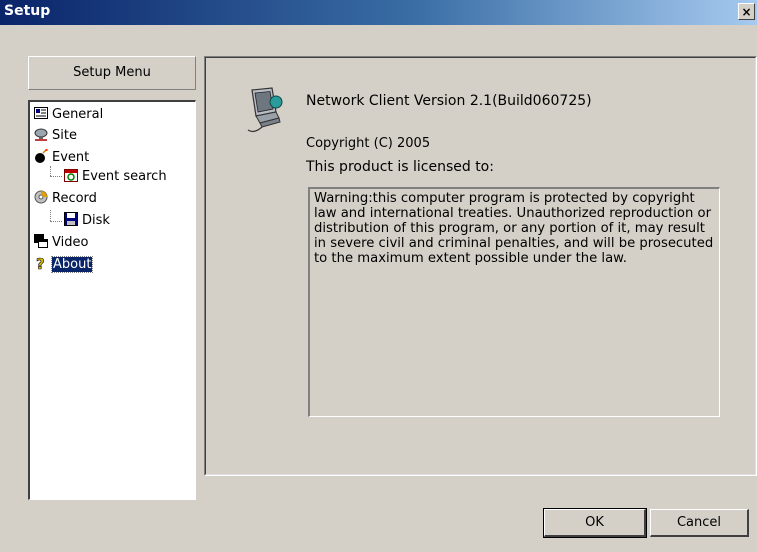 The image size is (757, 552). I want to click on setup-menu-header: Setup Menu, so click(112, 73).